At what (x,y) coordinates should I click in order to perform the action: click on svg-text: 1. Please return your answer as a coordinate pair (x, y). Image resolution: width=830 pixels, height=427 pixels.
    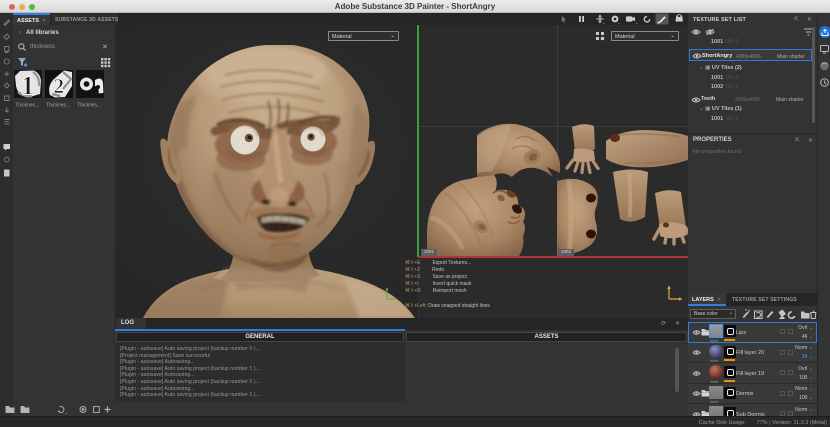
    Looking at the image, I should click on (28, 86).